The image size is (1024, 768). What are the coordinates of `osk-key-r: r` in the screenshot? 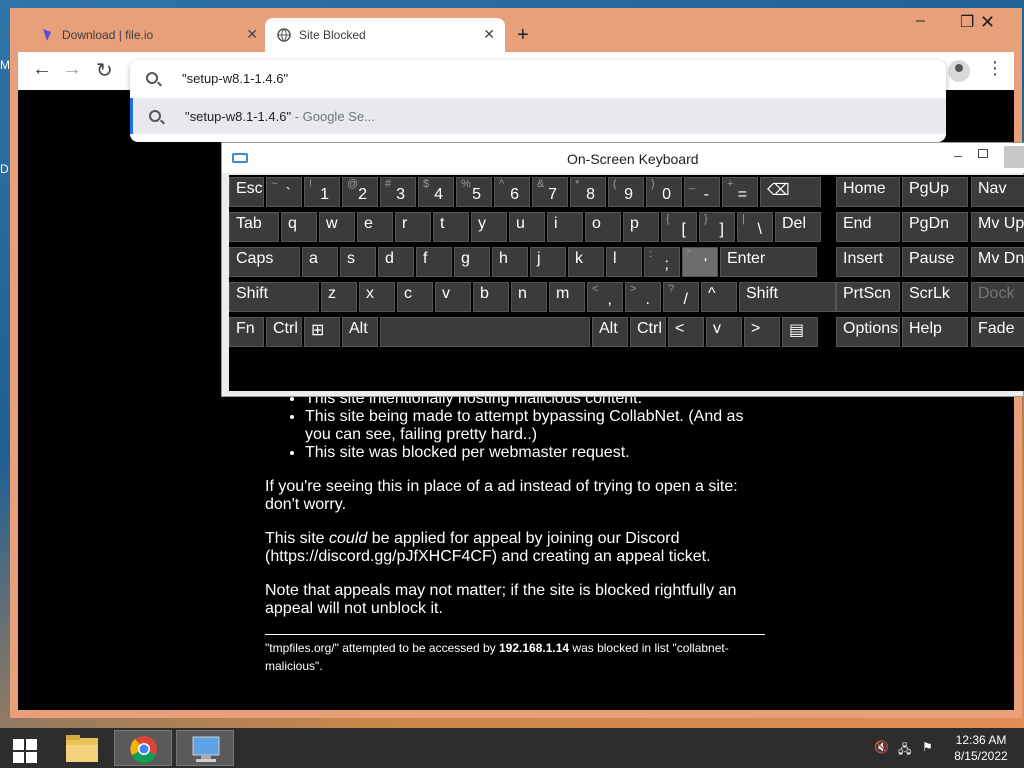 It's located at (413, 227).